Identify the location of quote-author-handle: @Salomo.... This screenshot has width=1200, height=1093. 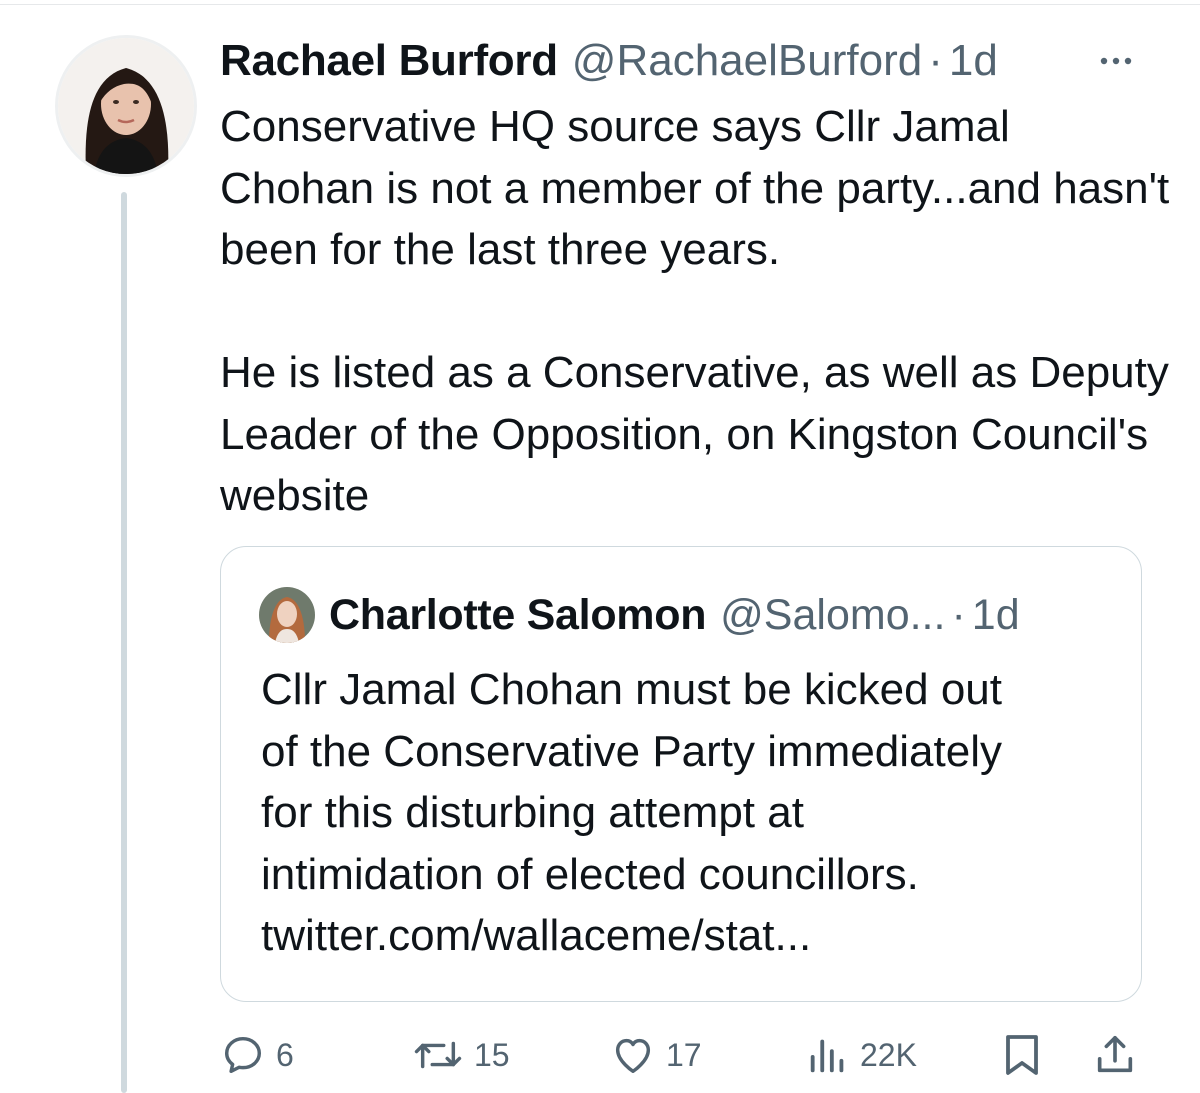
(832, 615).